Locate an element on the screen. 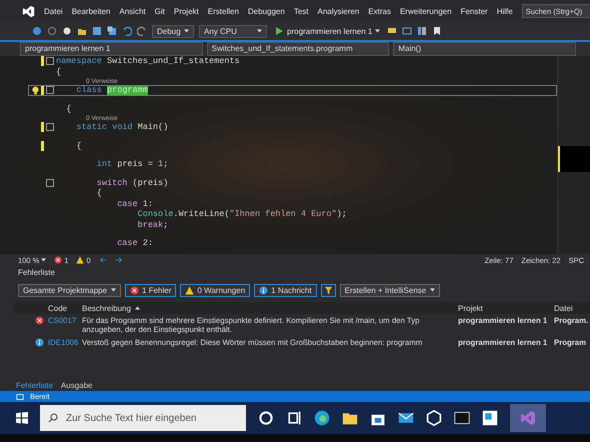 The width and height of the screenshot is (590, 442). menu-item: Bearbeiten is located at coordinates (91, 11).